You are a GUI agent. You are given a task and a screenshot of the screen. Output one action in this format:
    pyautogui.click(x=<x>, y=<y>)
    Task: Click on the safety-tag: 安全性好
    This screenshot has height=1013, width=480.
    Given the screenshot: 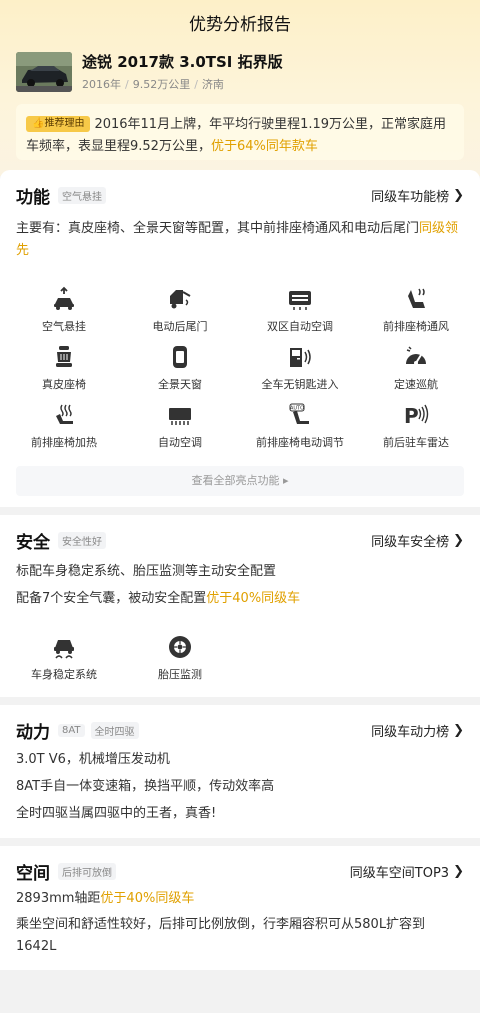 What is the action you would take?
    pyautogui.click(x=82, y=540)
    